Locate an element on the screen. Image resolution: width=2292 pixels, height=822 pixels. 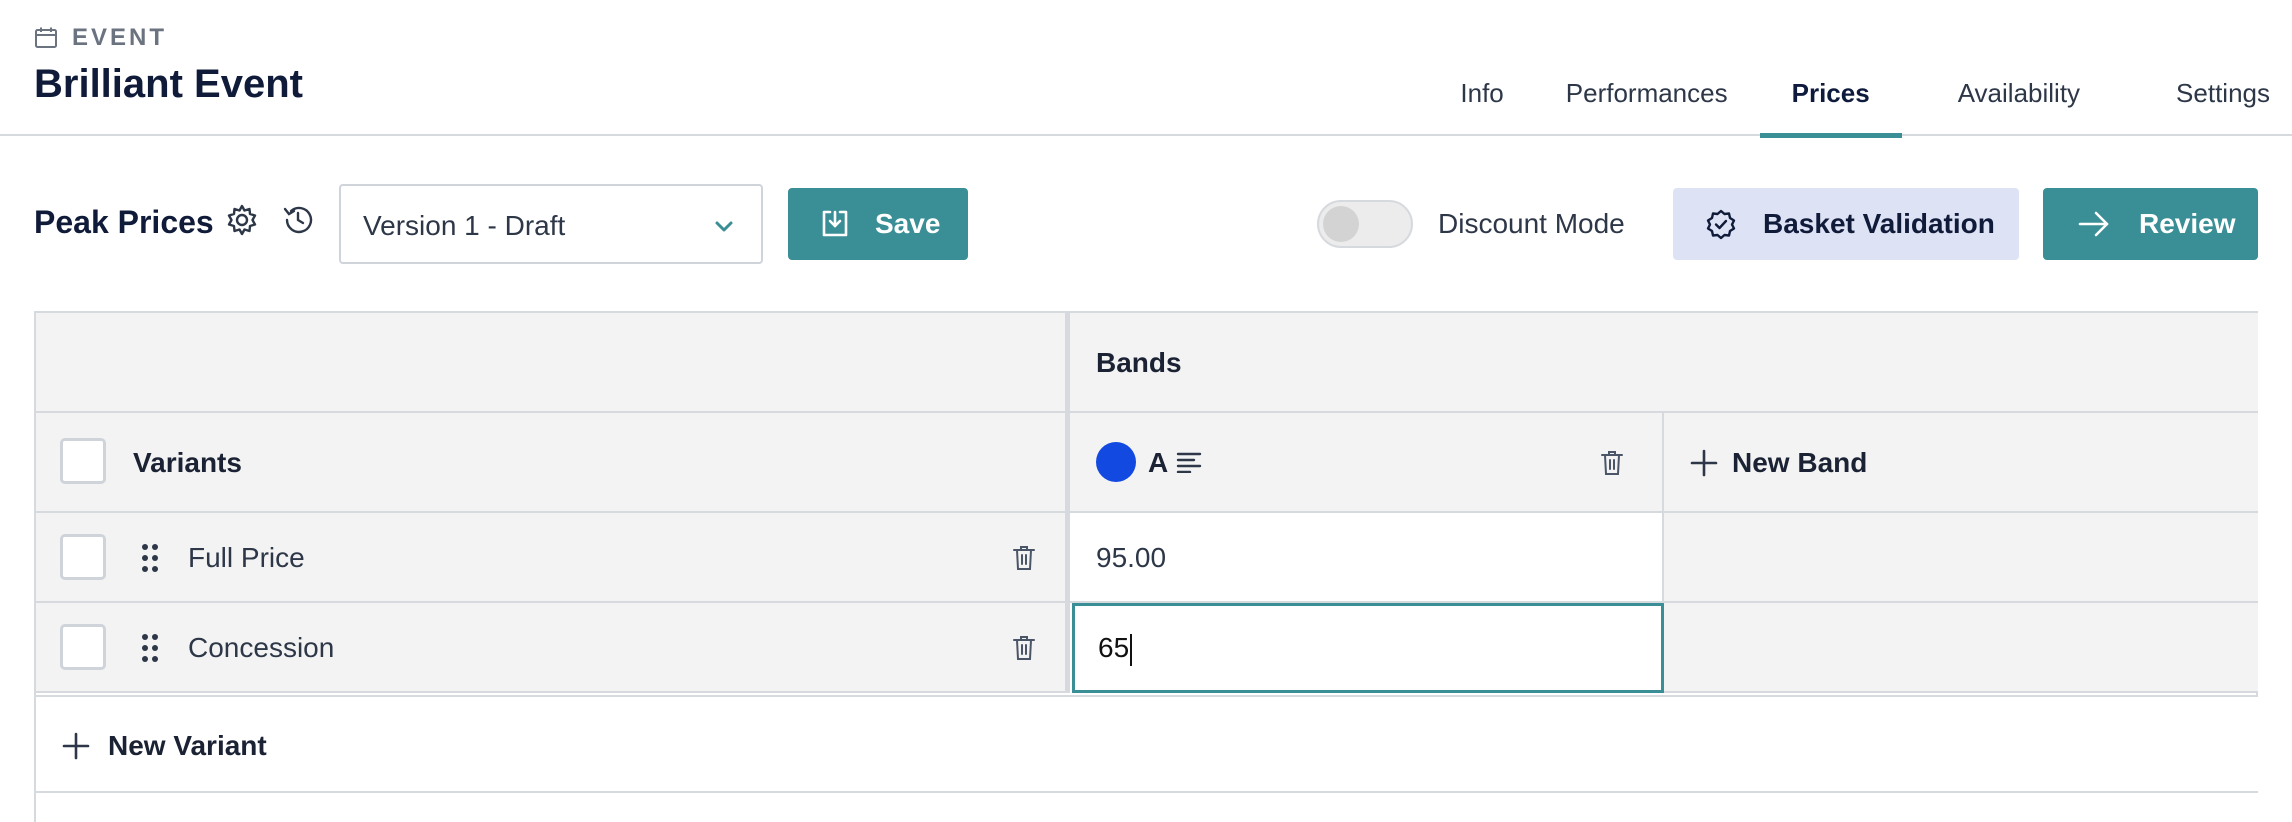
page-title: Brilliant Event is located at coordinates (168, 84).